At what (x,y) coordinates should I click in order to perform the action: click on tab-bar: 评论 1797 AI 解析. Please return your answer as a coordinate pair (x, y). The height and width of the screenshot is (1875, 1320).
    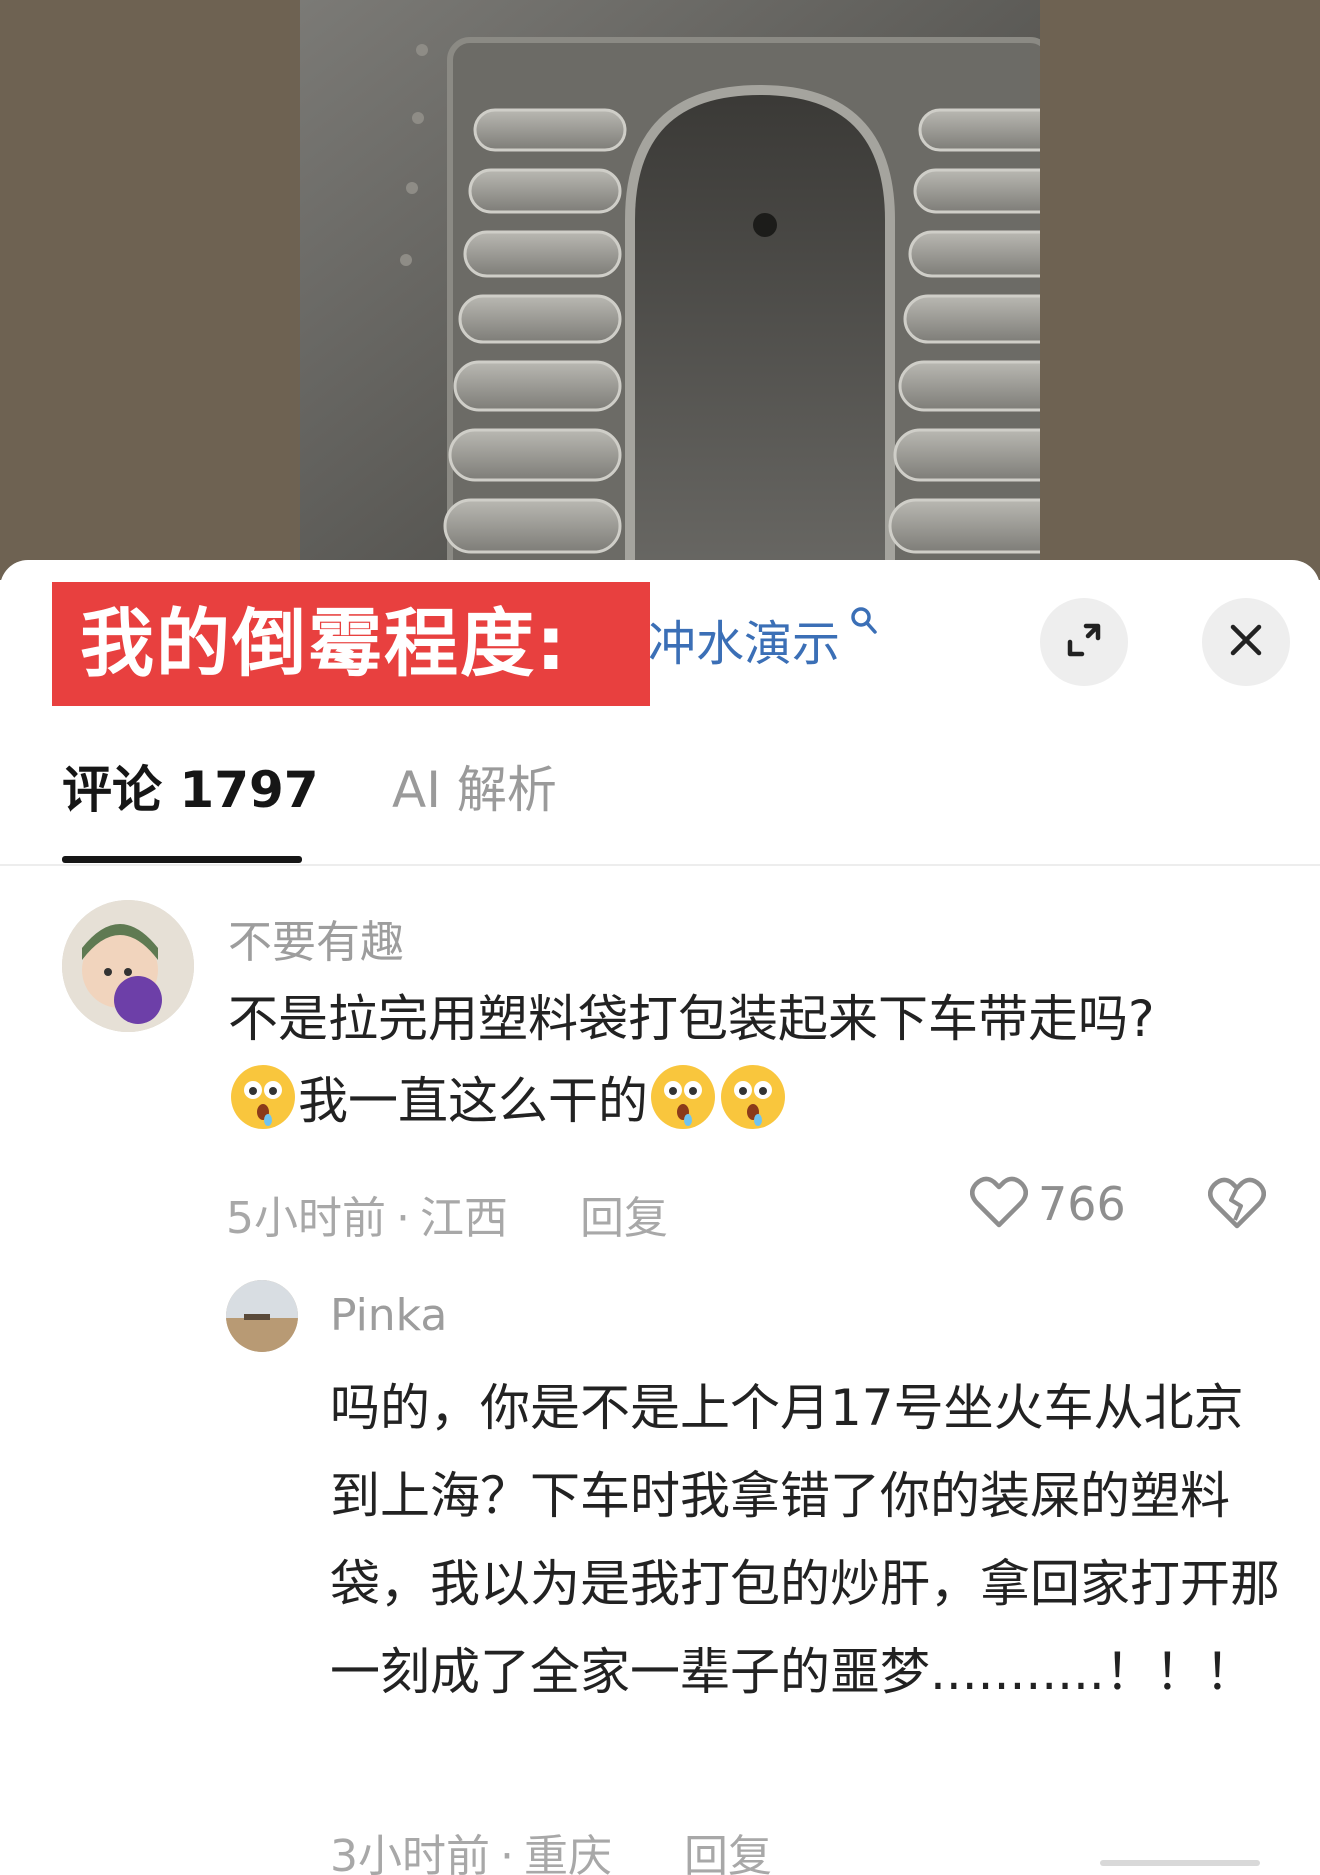
    Looking at the image, I should click on (660, 808).